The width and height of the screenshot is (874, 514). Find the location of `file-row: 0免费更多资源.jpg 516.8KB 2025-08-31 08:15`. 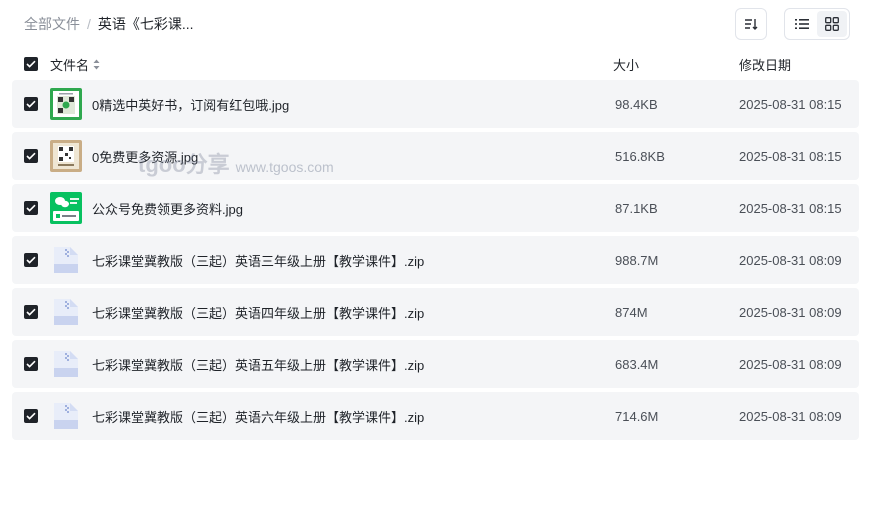

file-row: 0免费更多资源.jpg 516.8KB 2025-08-31 08:15 is located at coordinates (435, 156).